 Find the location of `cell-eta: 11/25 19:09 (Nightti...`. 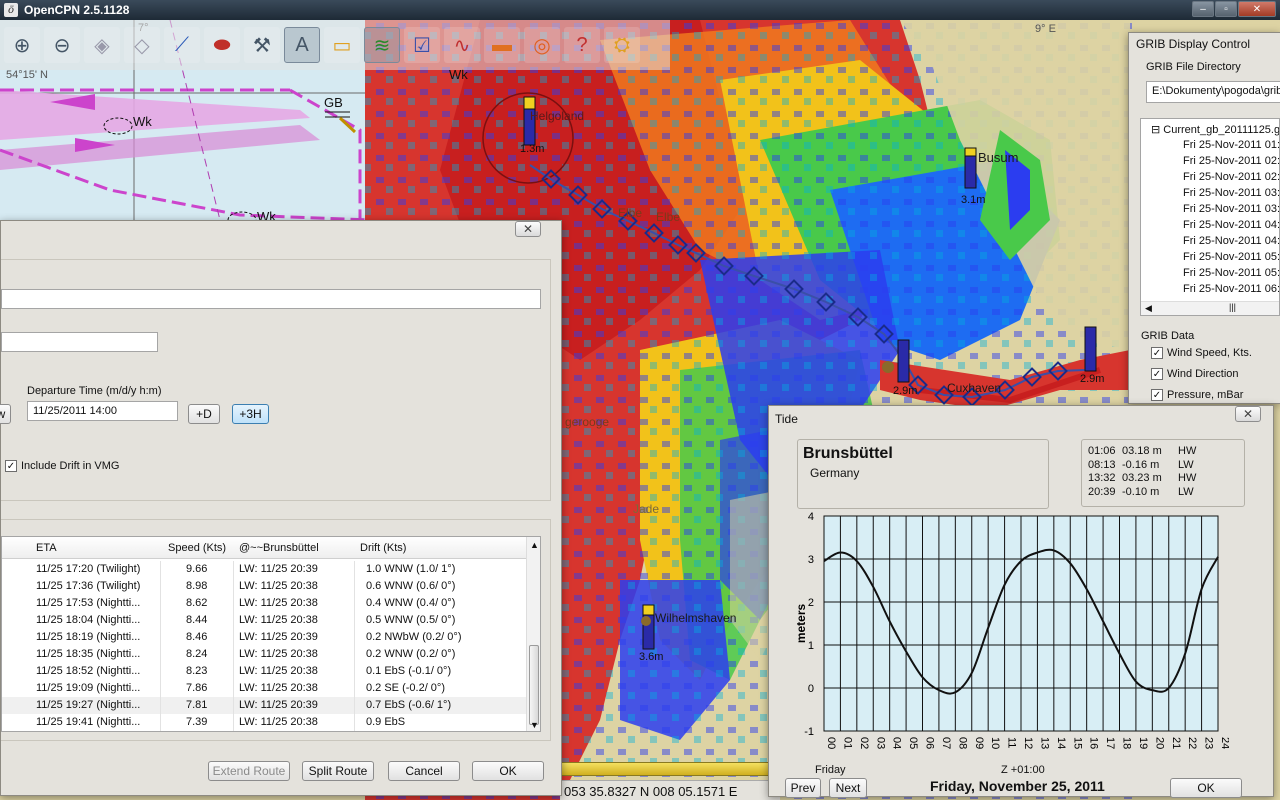

cell-eta: 11/25 19:09 (Nightti... is located at coordinates (88, 688).